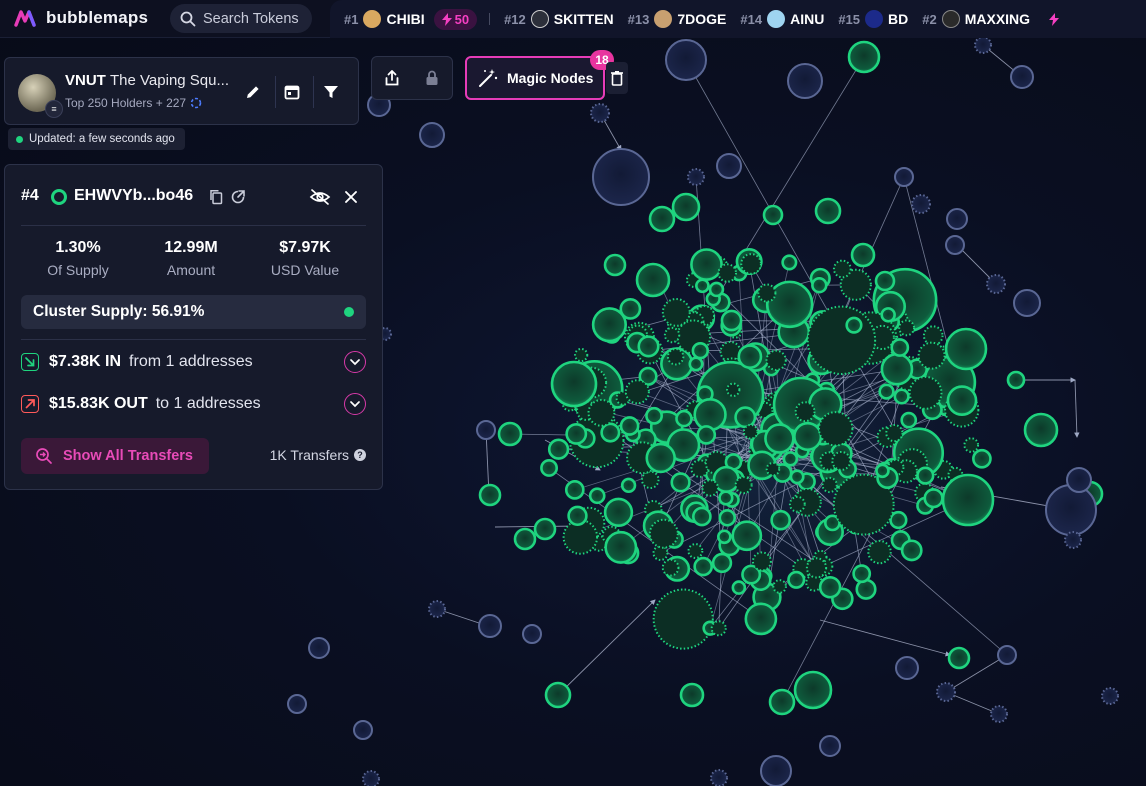  Describe the element at coordinates (677, 19) in the screenshot. I see `ticker-item-7doge: #13 7DOGE` at that location.